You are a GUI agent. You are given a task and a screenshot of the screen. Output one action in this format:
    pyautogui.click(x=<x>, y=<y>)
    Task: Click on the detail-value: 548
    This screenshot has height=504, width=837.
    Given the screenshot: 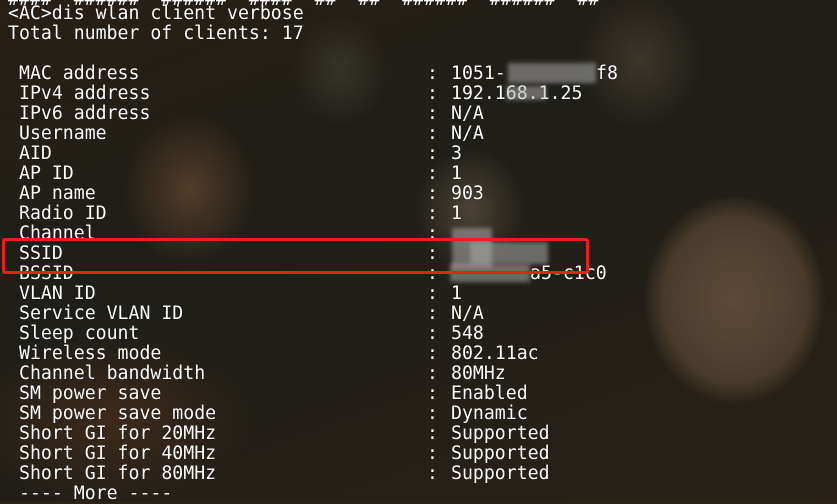 What is the action you would take?
    pyautogui.click(x=467, y=333)
    